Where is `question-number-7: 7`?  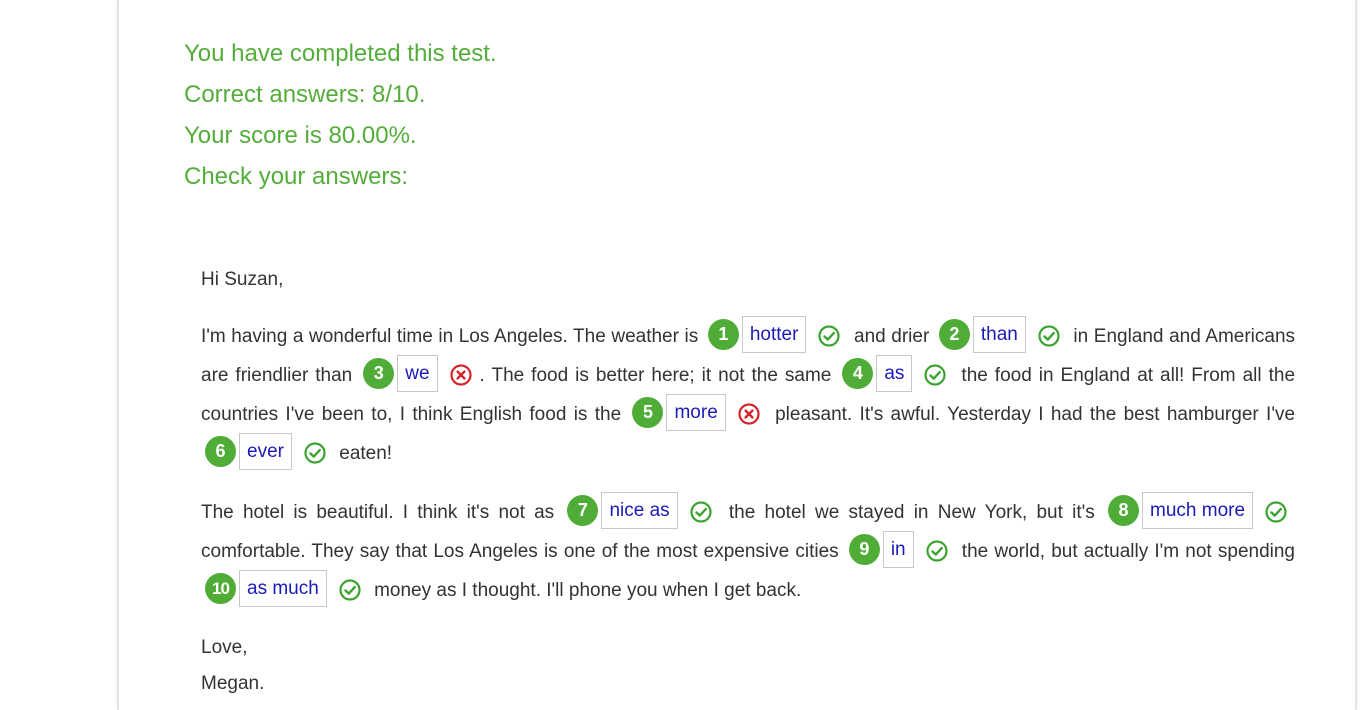 question-number-7: 7 is located at coordinates (583, 511).